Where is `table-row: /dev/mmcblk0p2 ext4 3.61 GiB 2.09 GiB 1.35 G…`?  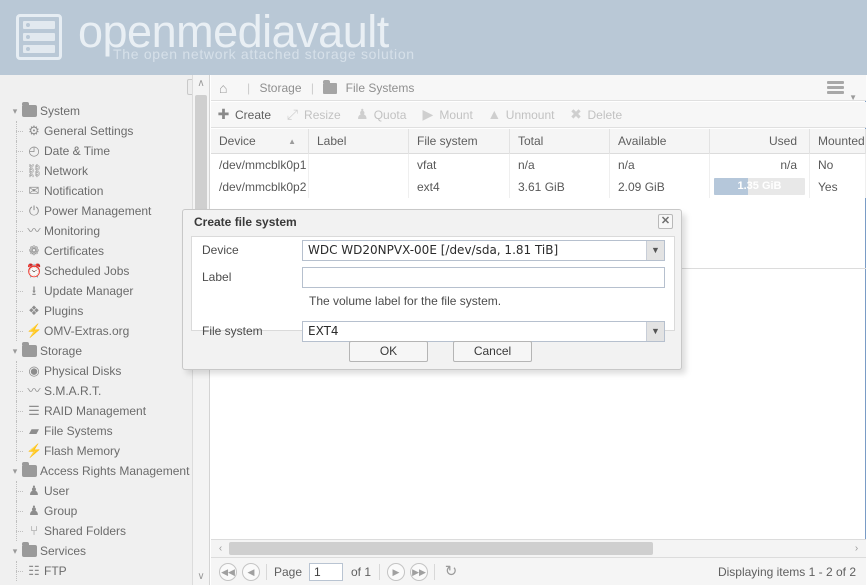
table-row: /dev/mmcblk0p2 ext4 3.61 GiB 2.09 GiB 1.35 G… is located at coordinates (538, 187).